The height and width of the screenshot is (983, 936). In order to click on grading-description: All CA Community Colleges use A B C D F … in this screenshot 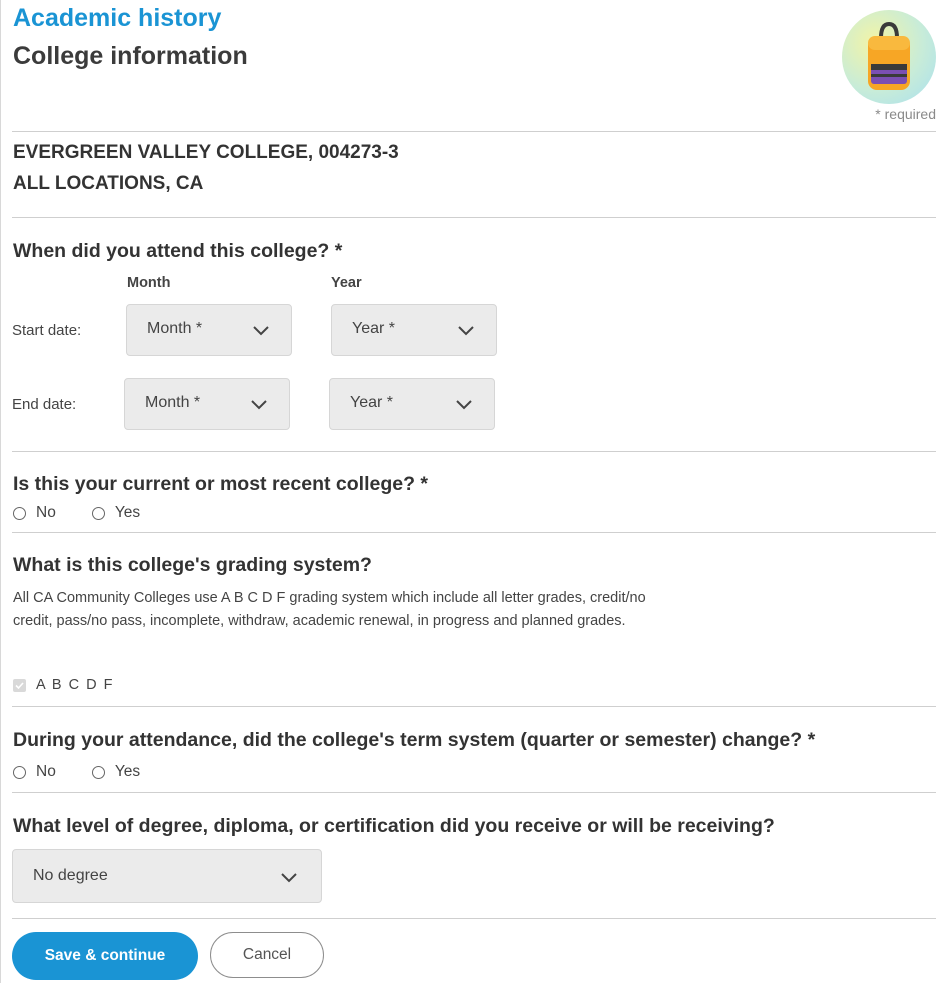, I will do `click(329, 609)`.